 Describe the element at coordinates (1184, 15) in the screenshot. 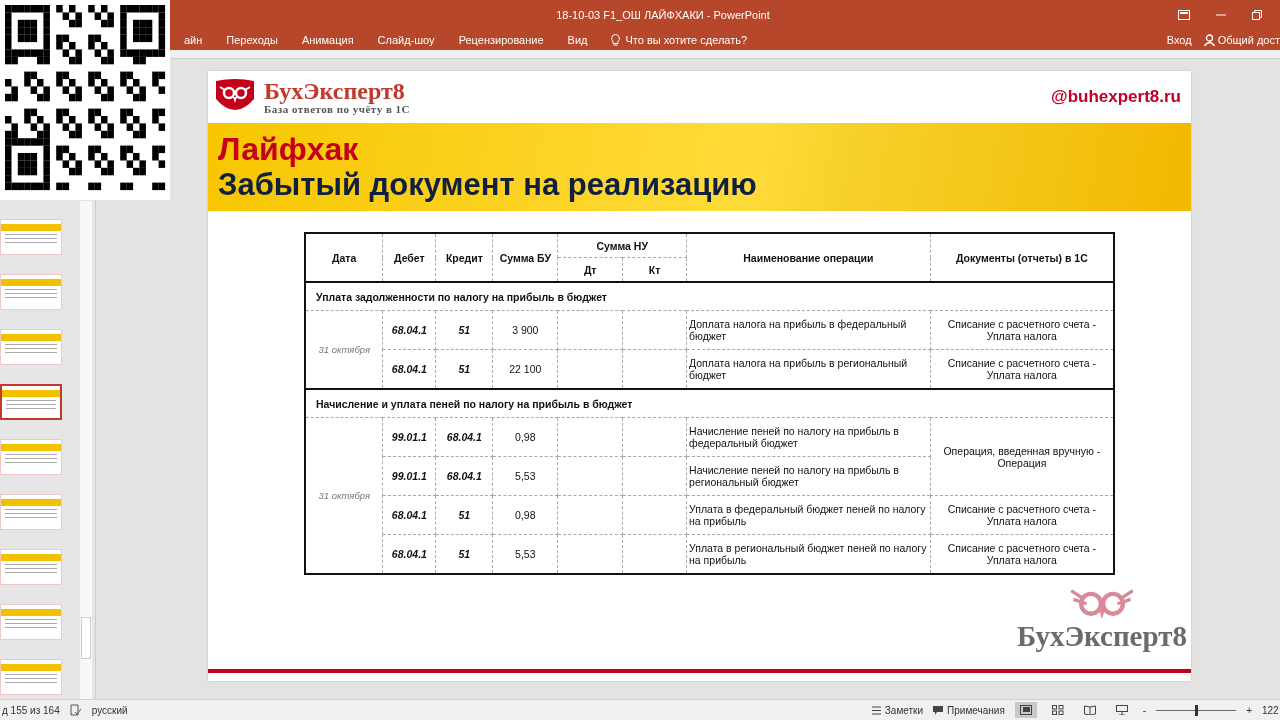

I see `ribbon-display-icon` at that location.